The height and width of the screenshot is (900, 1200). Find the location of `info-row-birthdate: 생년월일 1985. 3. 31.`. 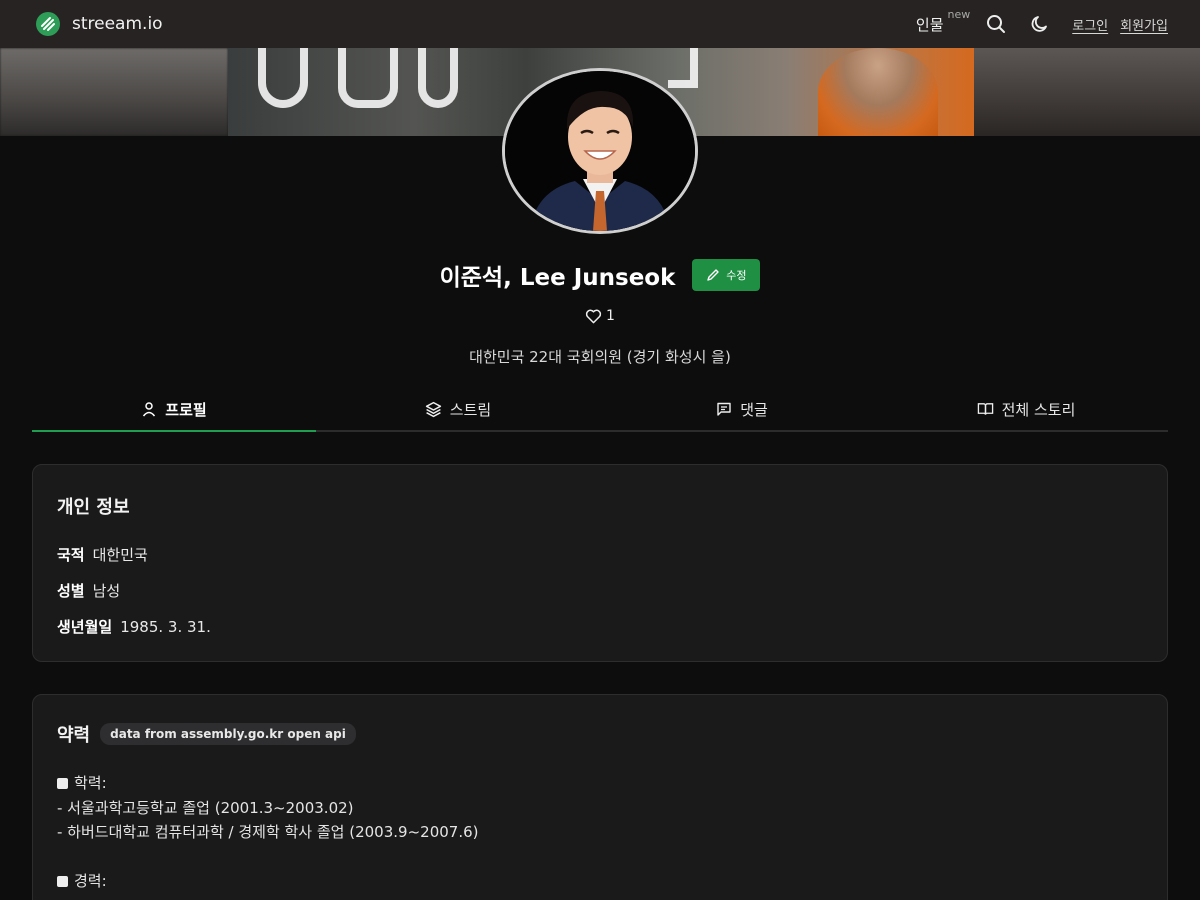

info-row-birthdate: 생년월일 1985. 3. 31. is located at coordinates (134, 626).